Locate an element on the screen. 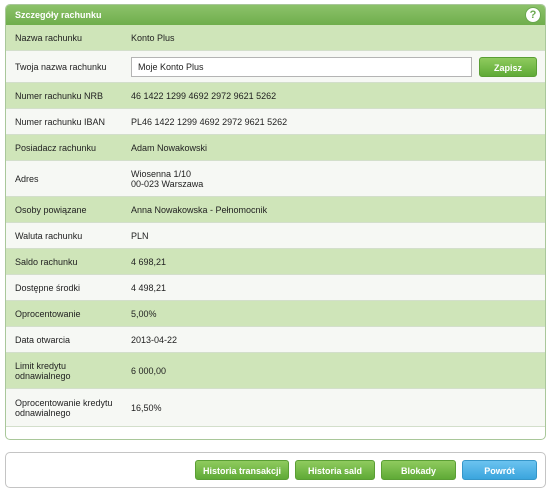 Image resolution: width=550 pixels, height=496 pixels. history-transactions-button: Historia transakcji is located at coordinates (242, 470).